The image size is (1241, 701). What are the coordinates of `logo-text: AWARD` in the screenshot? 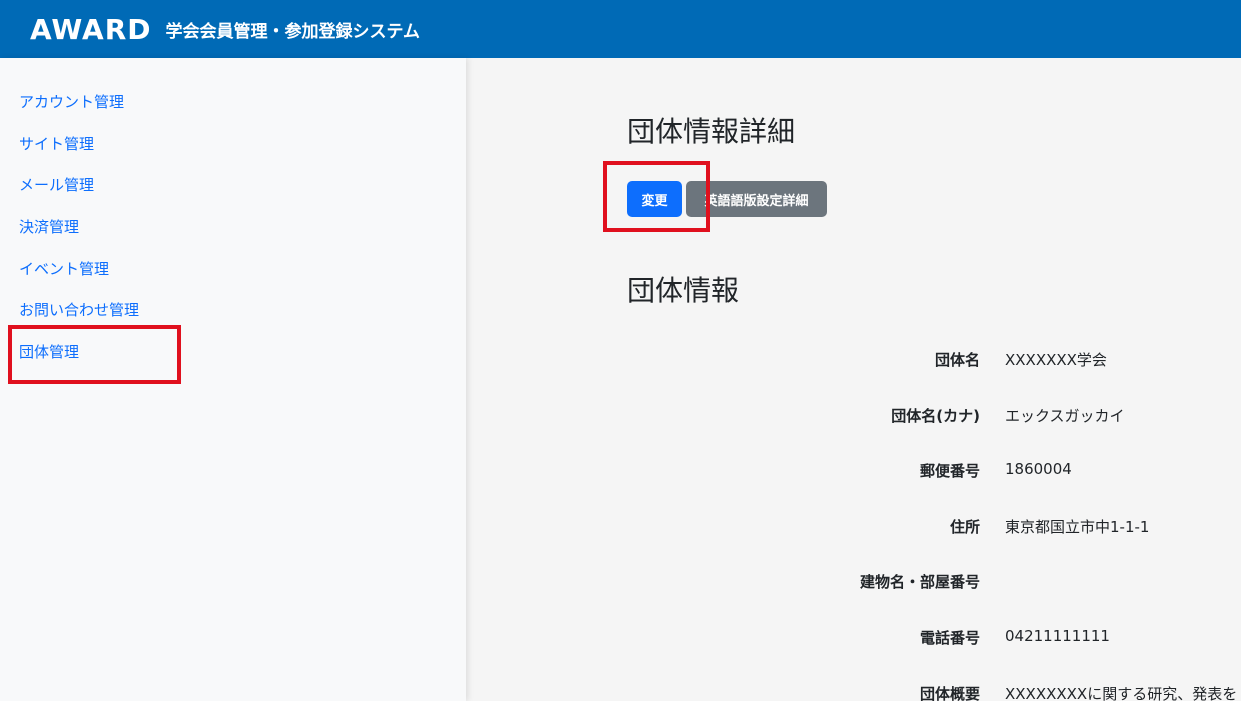 It's located at (91, 29).